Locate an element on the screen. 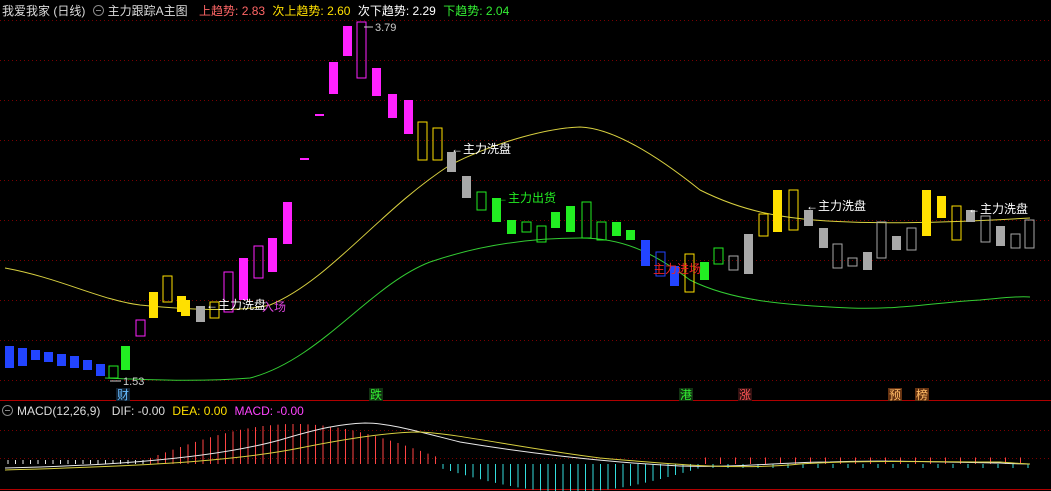 Image resolution: width=1051 pixels, height=491 pixels. subdown-trend-value: 2.29 is located at coordinates (424, 11).